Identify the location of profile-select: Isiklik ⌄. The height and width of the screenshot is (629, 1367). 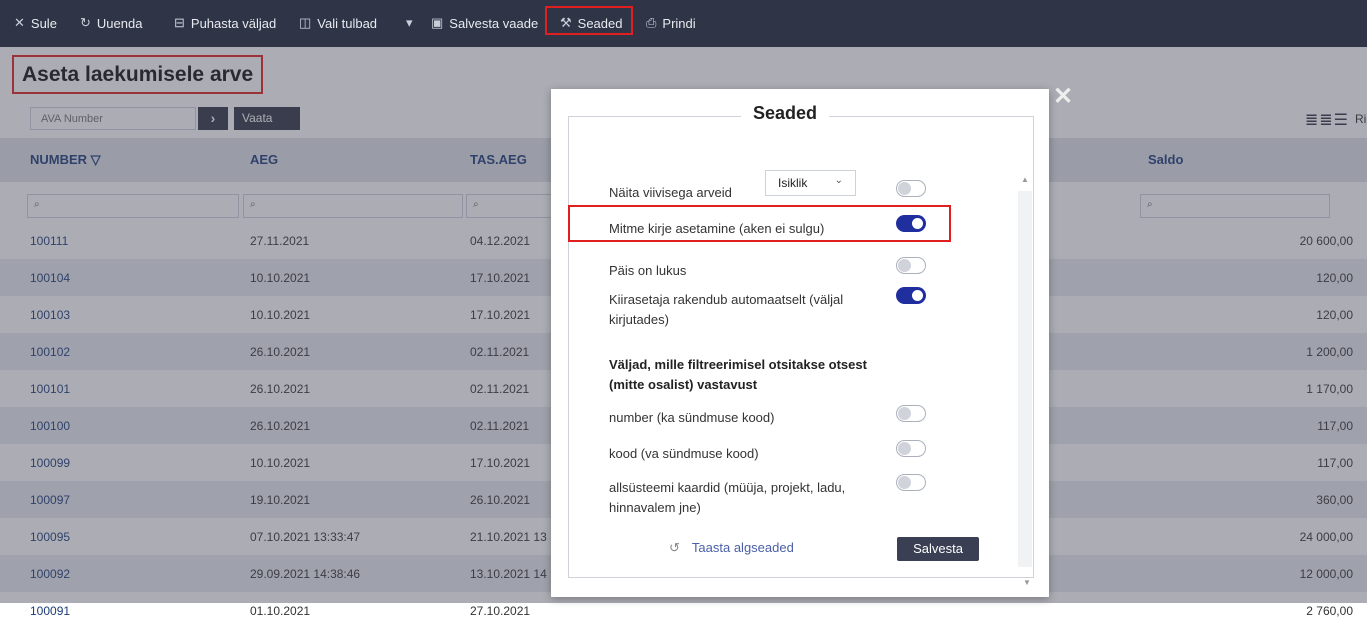
(810, 183).